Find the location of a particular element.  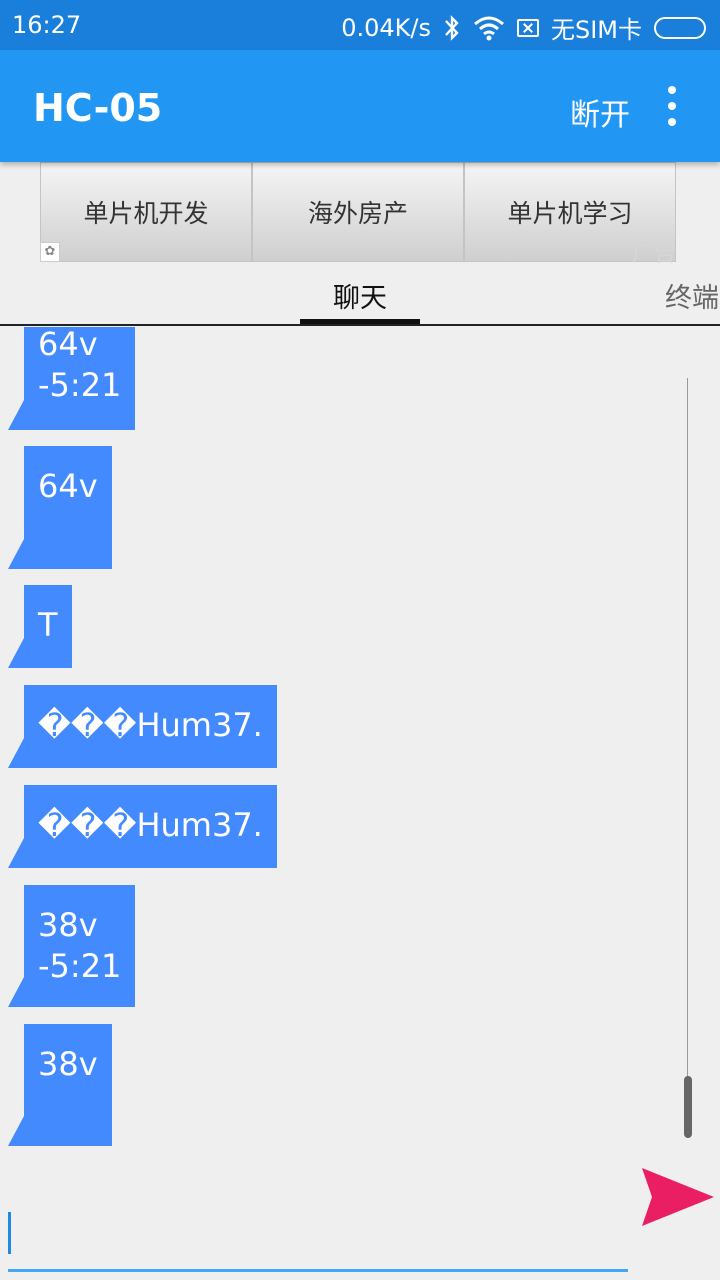

message-input-container is located at coordinates (318, 1237).